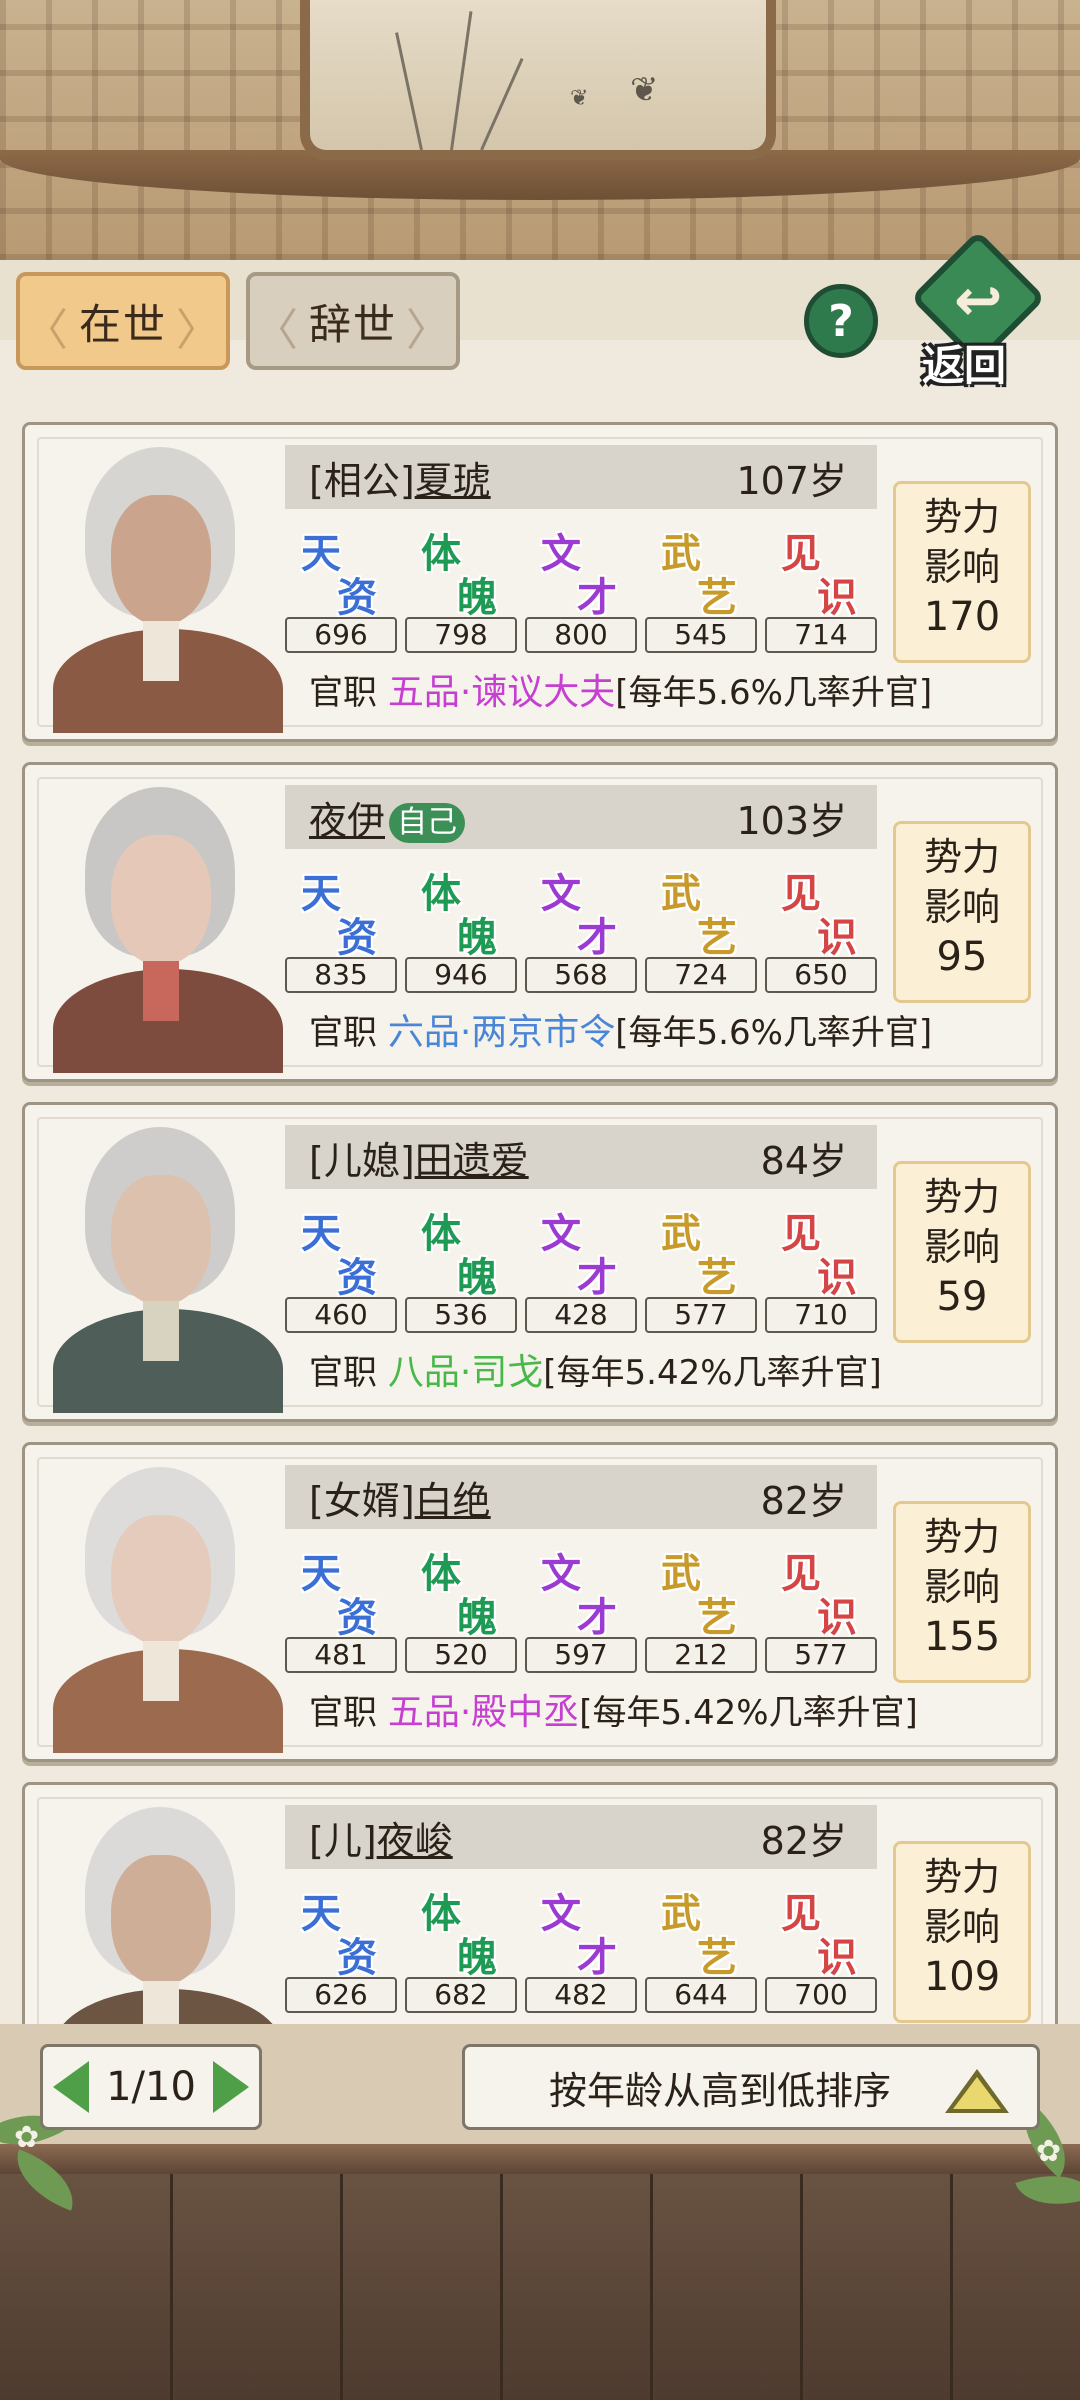 The width and height of the screenshot is (1080, 2400). I want to click on flower-decoration: ✿, so click(27, 2137).